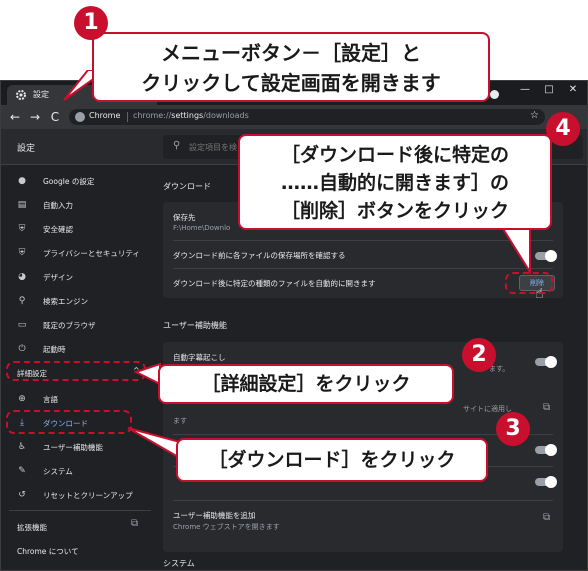  I want to click on chrome-icon, so click(80, 117).